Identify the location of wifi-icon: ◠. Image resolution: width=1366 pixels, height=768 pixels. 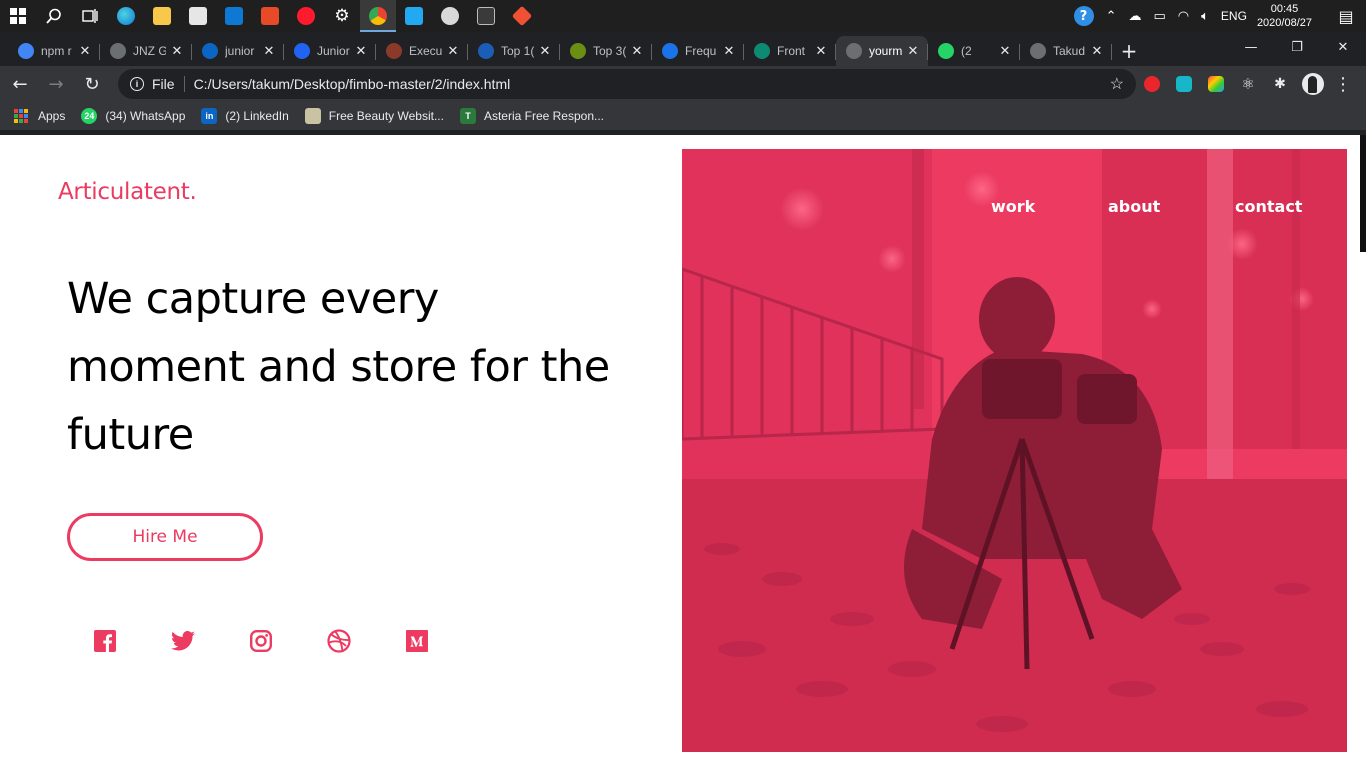
(1183, 16).